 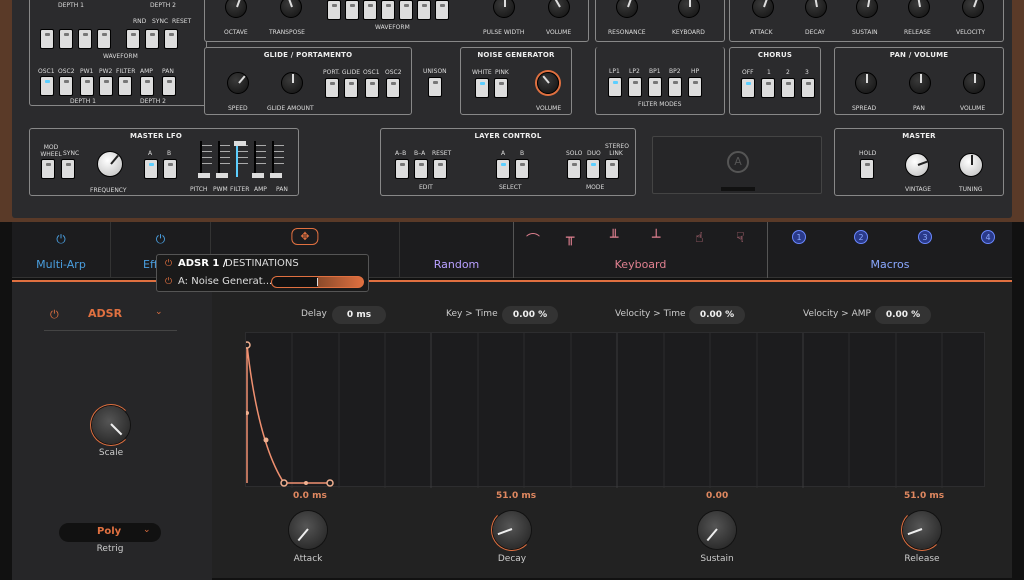 I want to click on chorus-1-button, so click(x=768, y=88).